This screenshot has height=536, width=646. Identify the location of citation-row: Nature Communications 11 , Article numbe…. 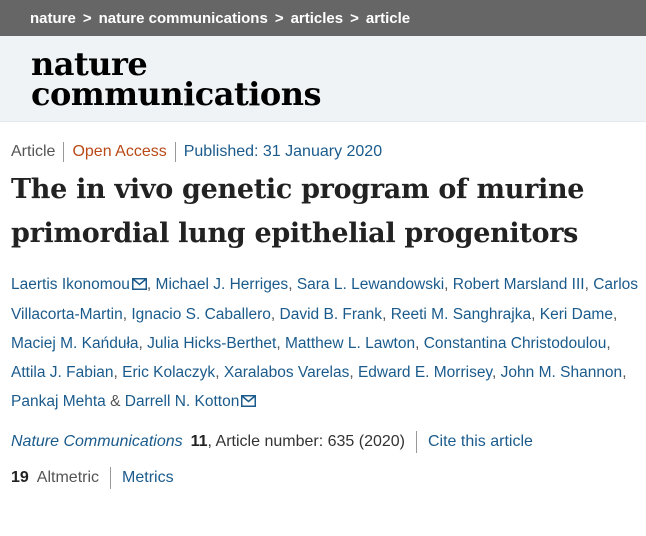
(328, 442).